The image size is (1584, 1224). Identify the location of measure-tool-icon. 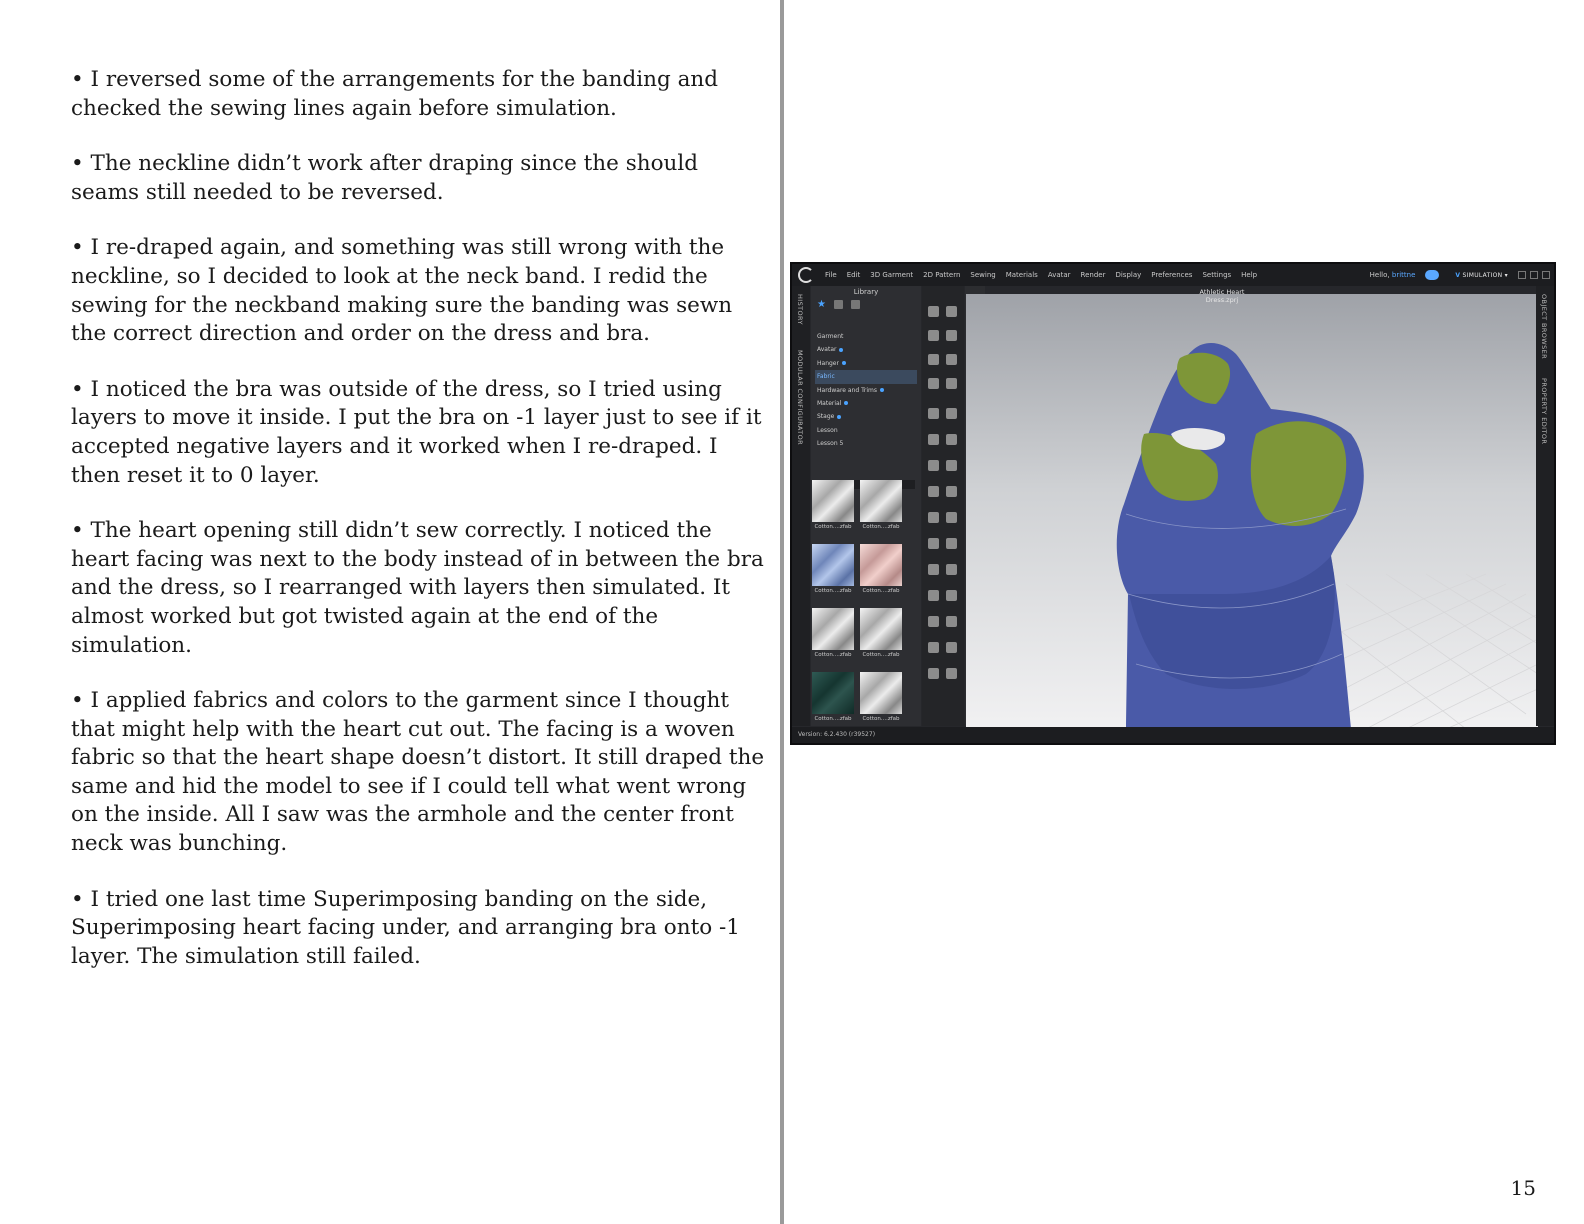
(951, 383).